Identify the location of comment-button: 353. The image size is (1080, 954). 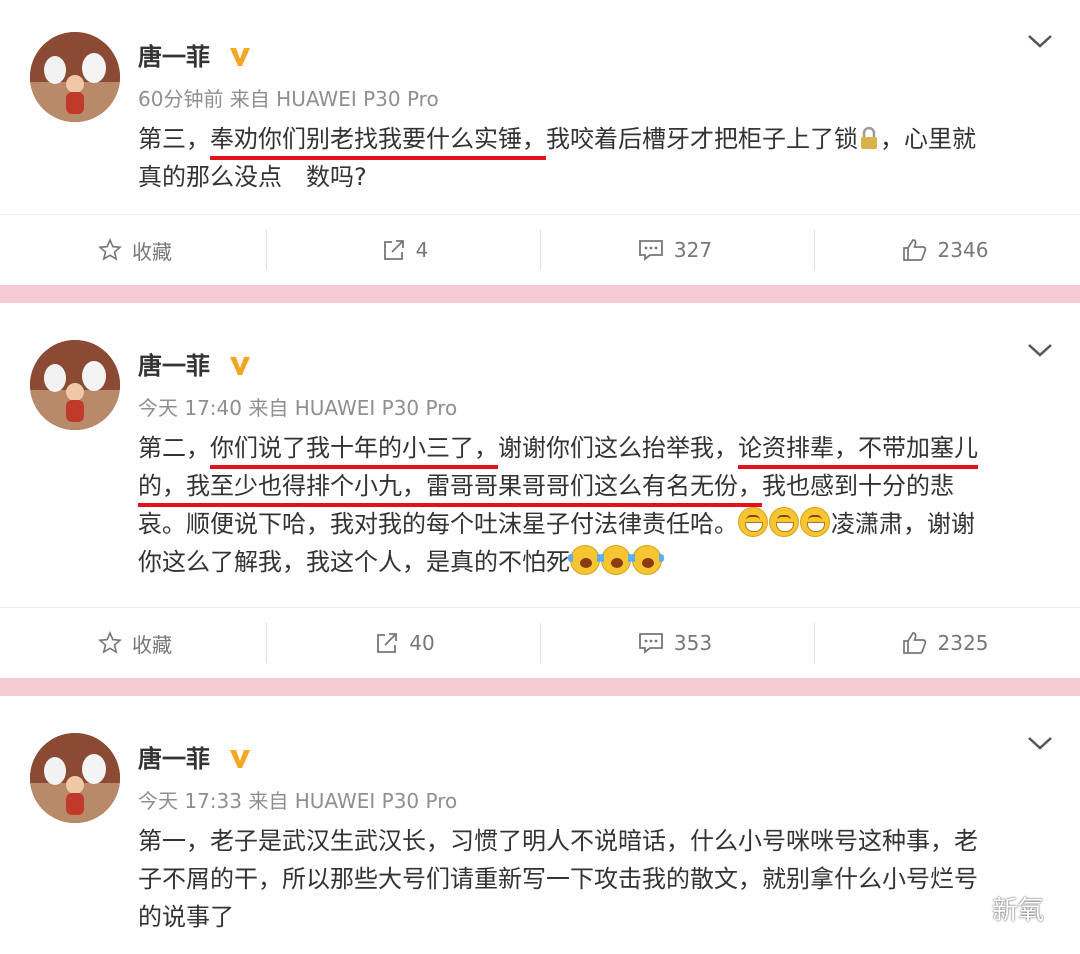
(675, 643).